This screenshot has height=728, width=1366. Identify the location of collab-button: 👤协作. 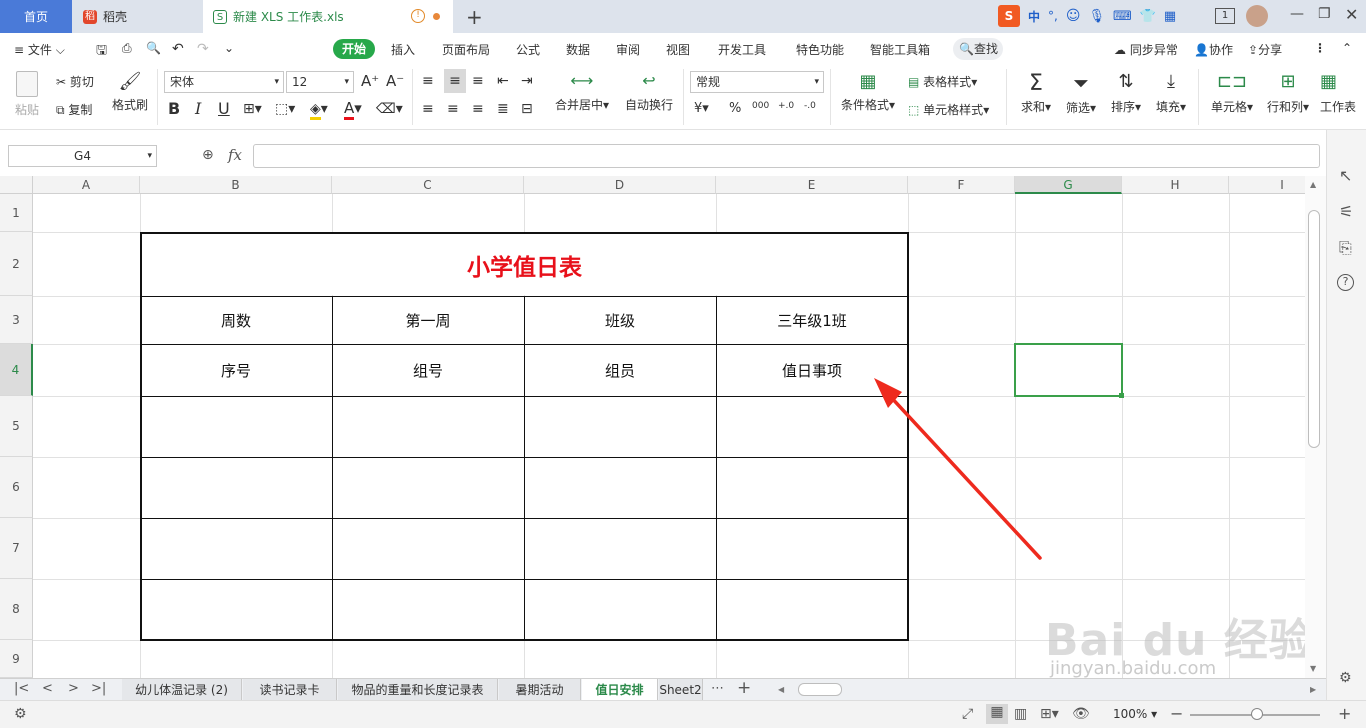
(1213, 49).